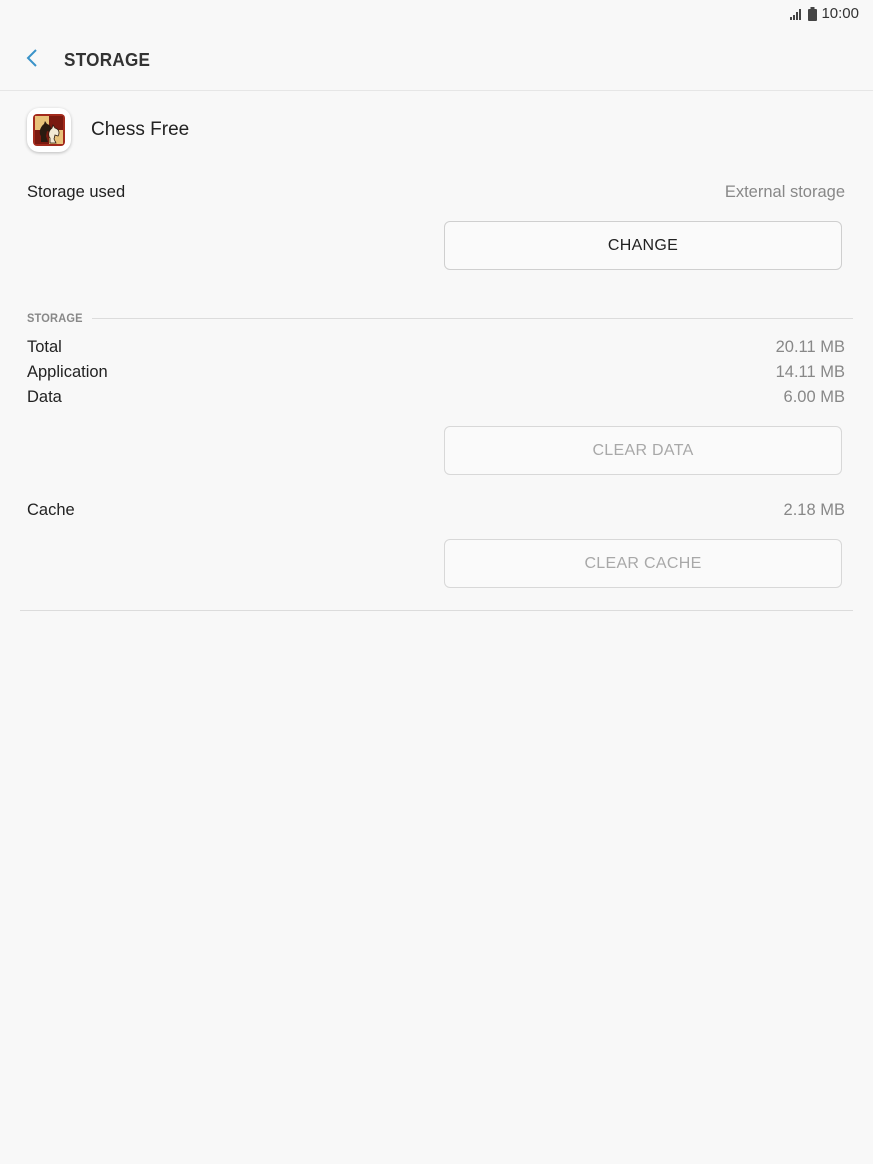  What do you see at coordinates (436, 61) in the screenshot?
I see `app-bar: STORAGE` at bounding box center [436, 61].